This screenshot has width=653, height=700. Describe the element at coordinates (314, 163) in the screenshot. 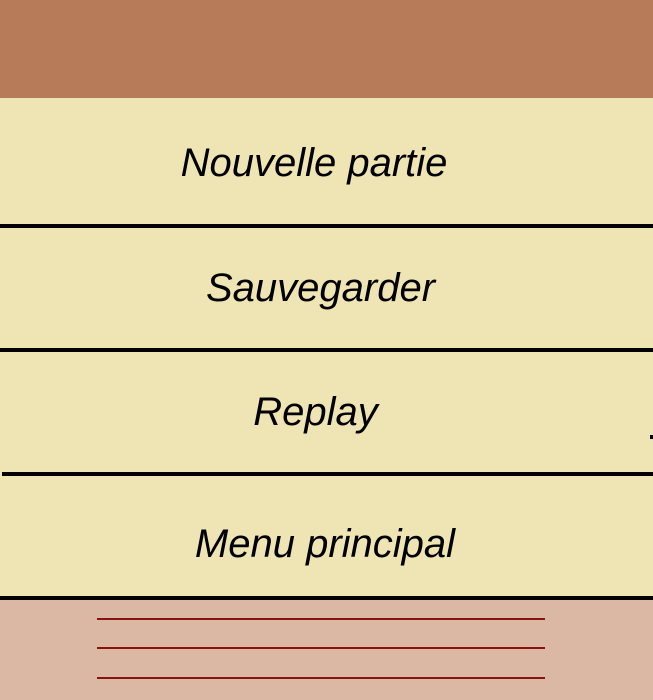

I see `new-game-label: Nouvelle partie` at that location.